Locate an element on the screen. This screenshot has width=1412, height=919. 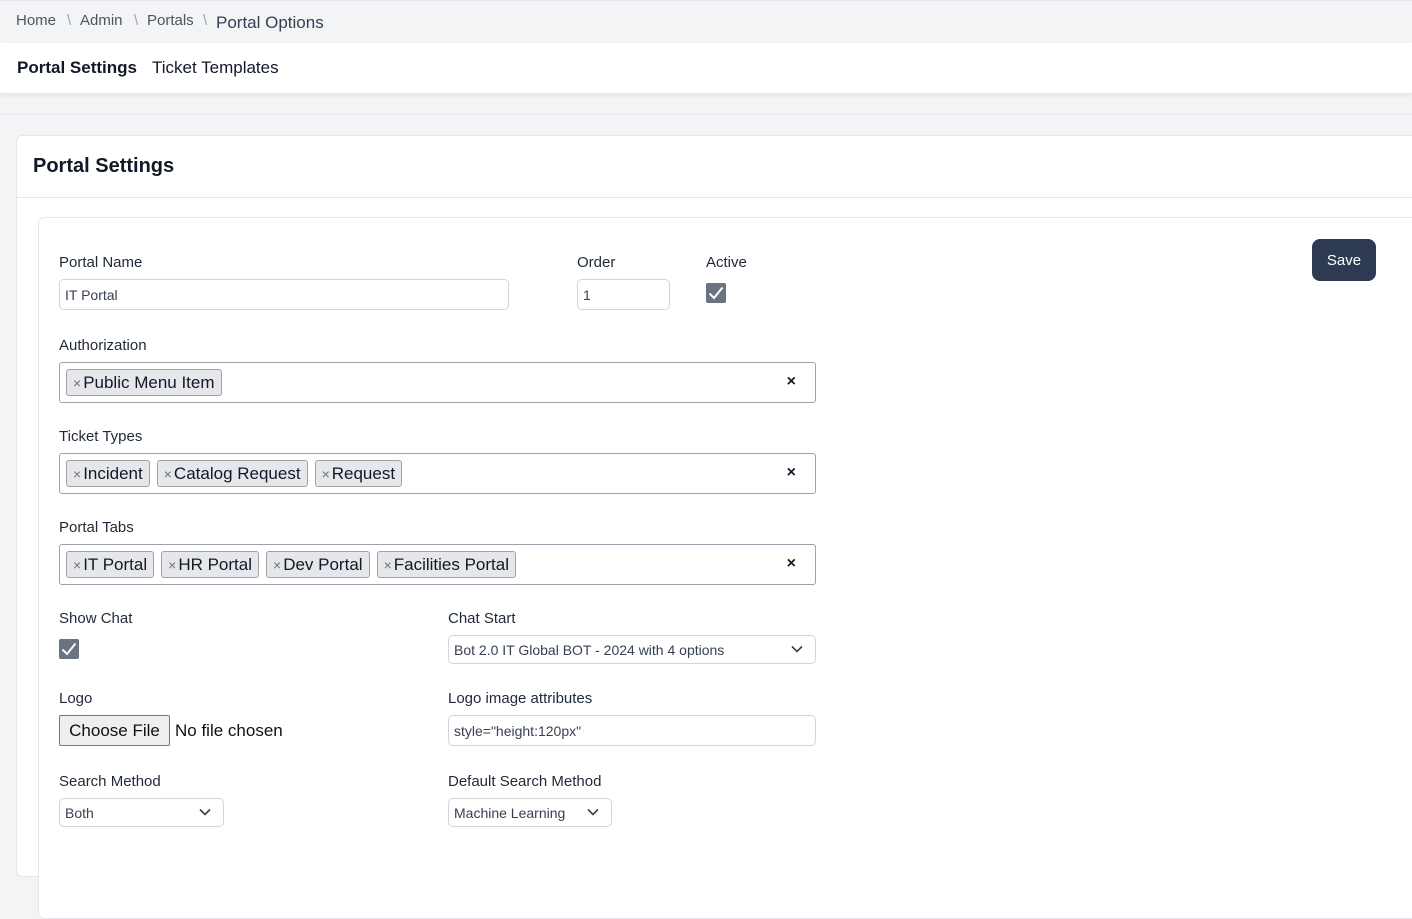
breadcrumb-admin: Admin is located at coordinates (101, 20).